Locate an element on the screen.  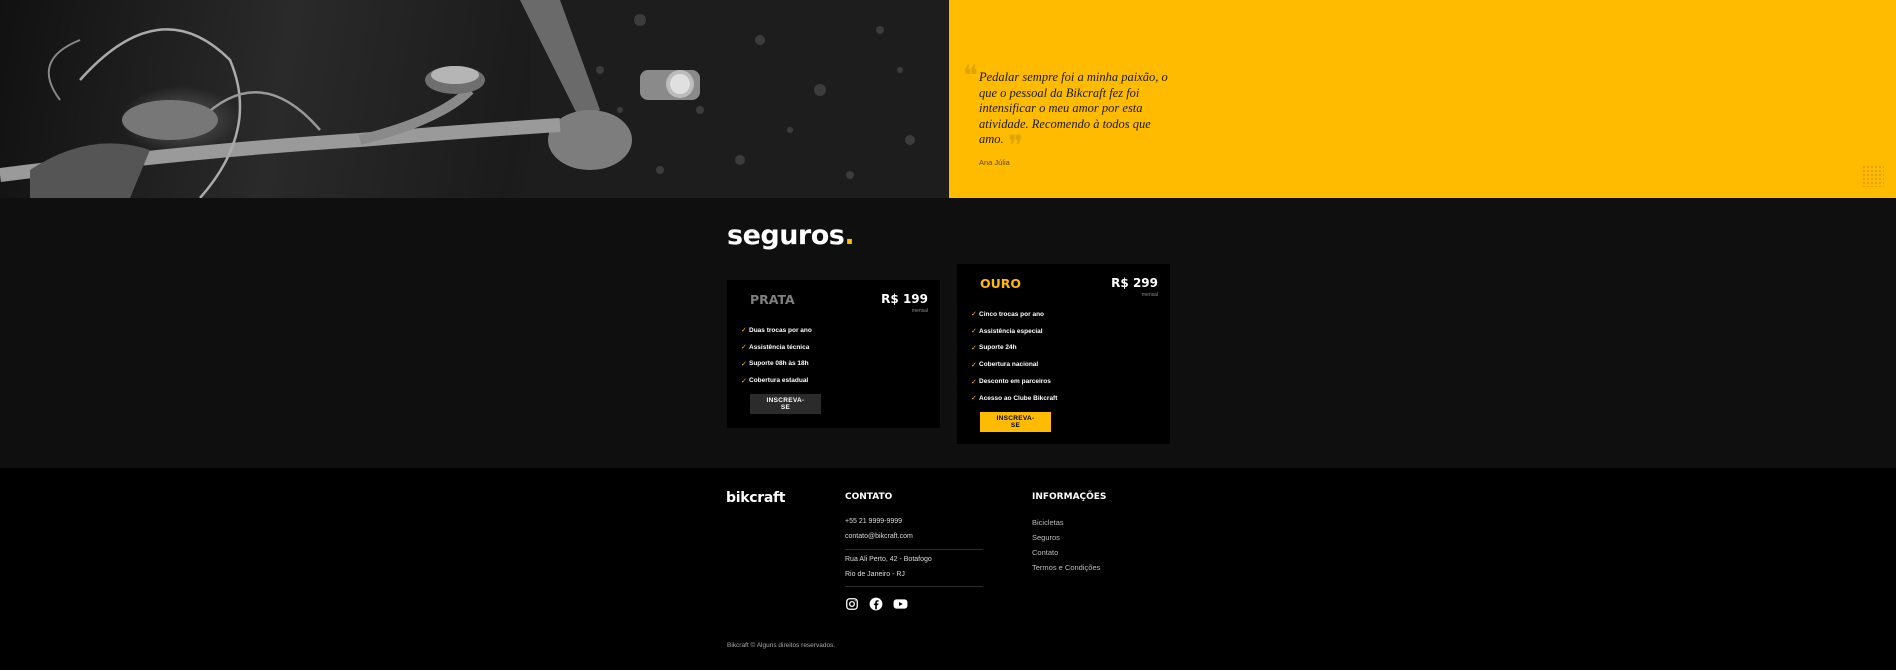
feature-item: ✓ Duas trocas por ano is located at coordinates (776, 330).